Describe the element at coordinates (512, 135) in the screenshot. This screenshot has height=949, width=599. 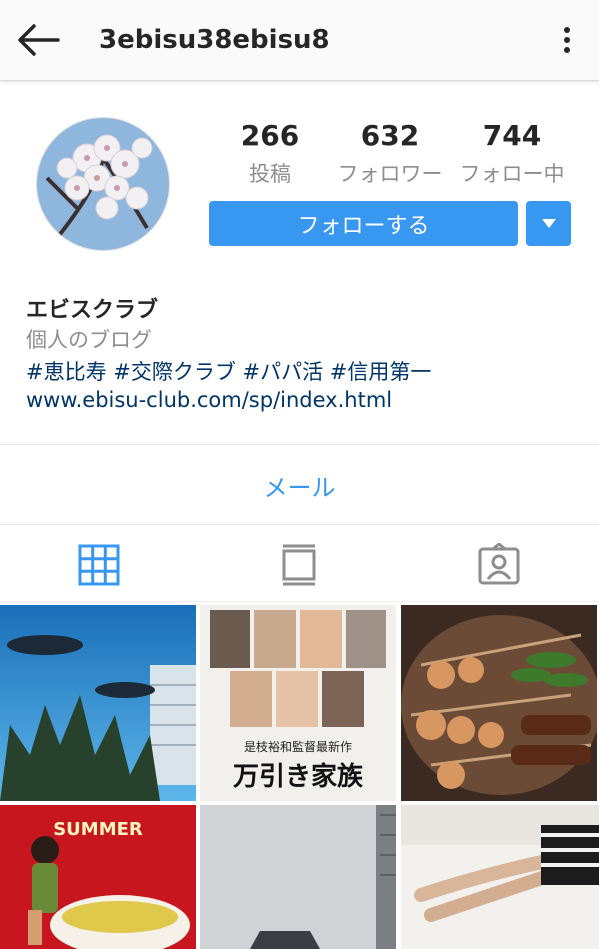
I see `following-count: 744` at that location.